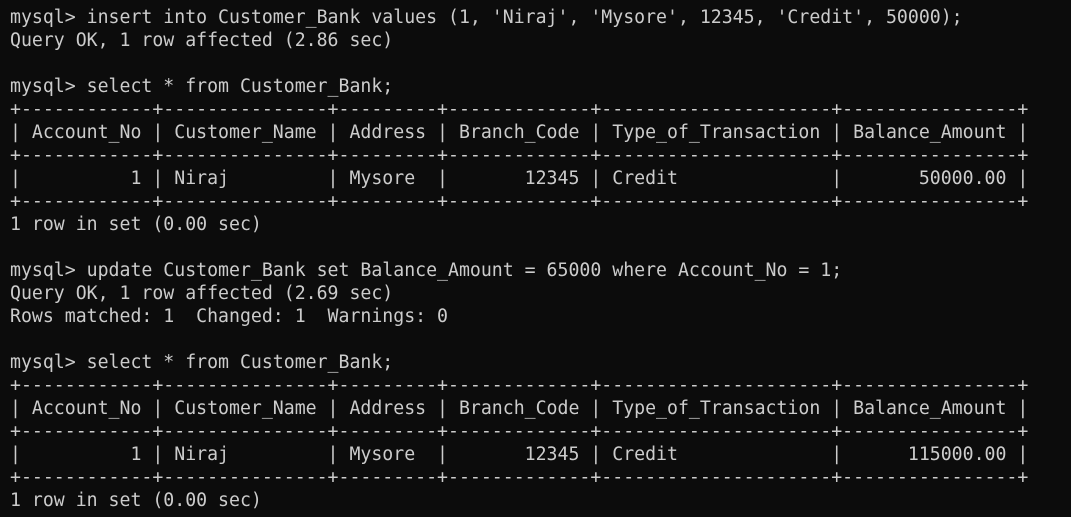  Describe the element at coordinates (229, 316) in the screenshot. I see `rows-matched-line: Rows matched: 1 Changed: 1 Warnings: 0` at that location.